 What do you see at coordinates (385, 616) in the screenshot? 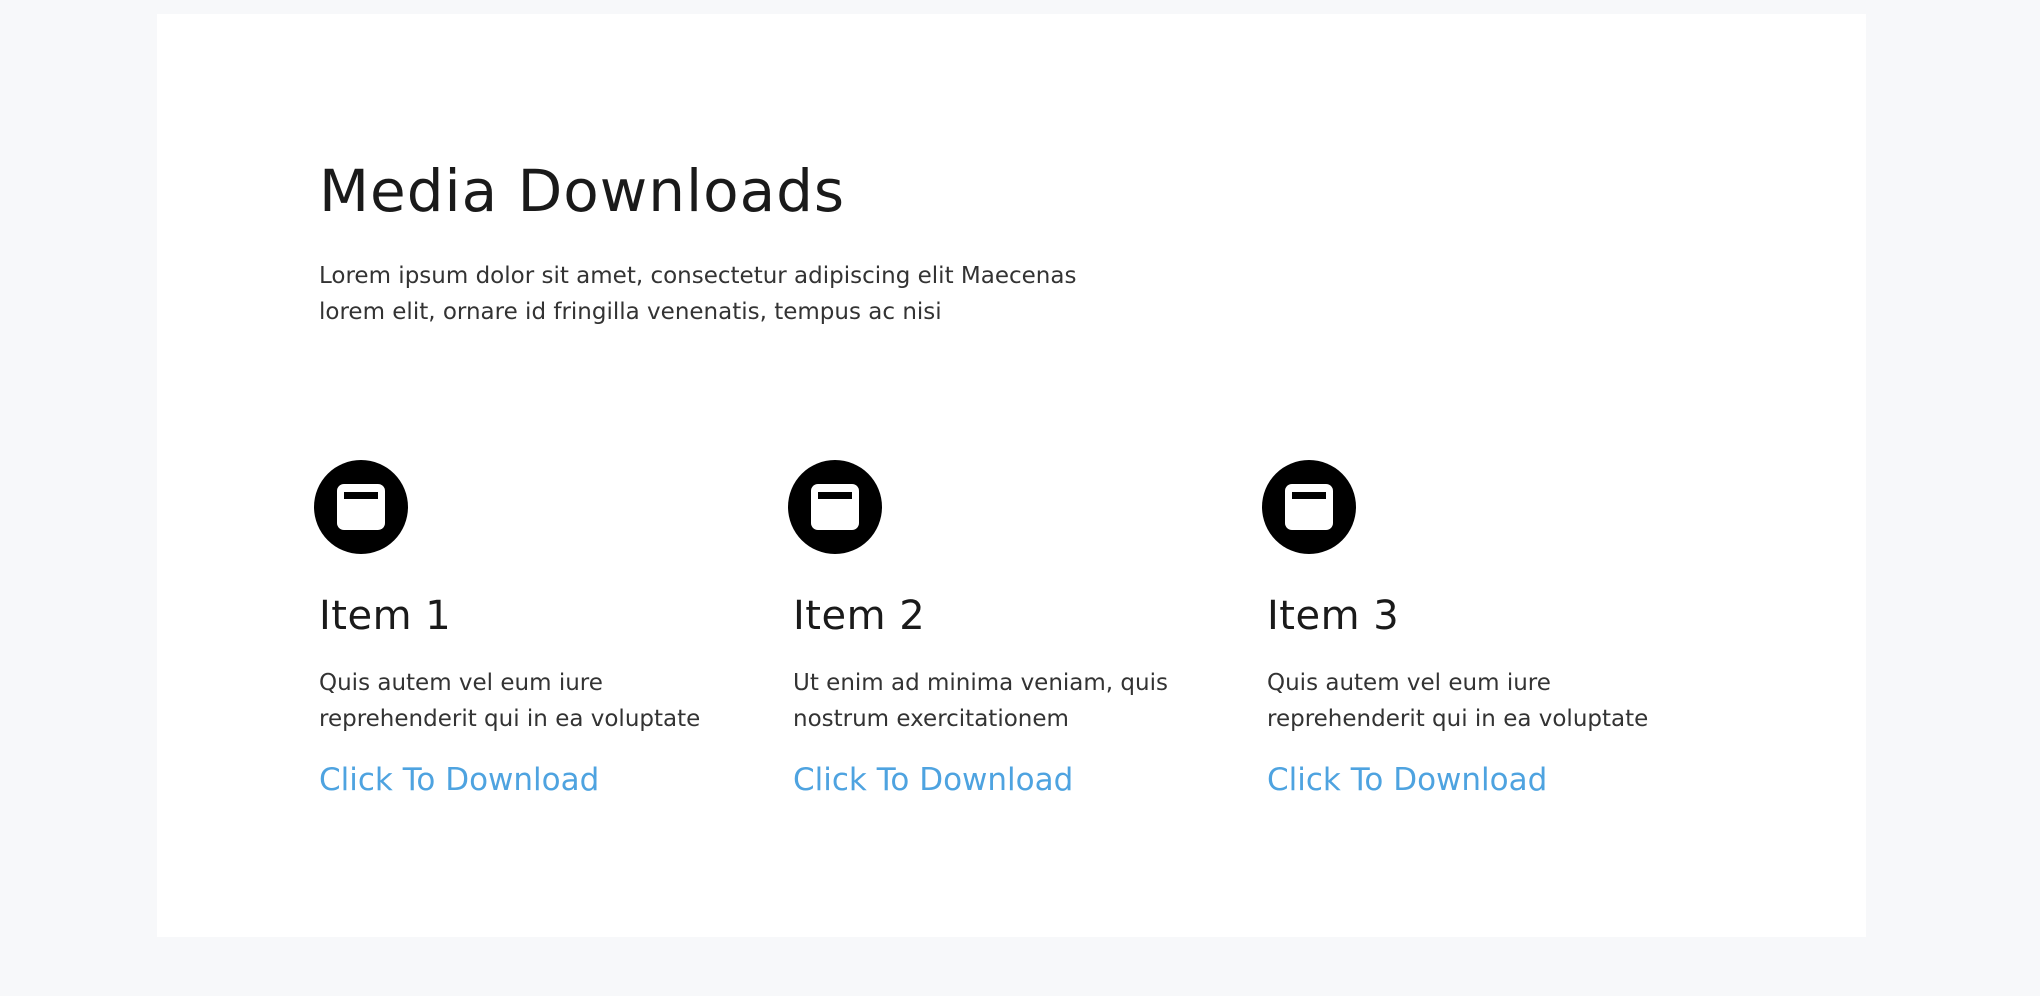
I see `item-title: Item 1` at bounding box center [385, 616].